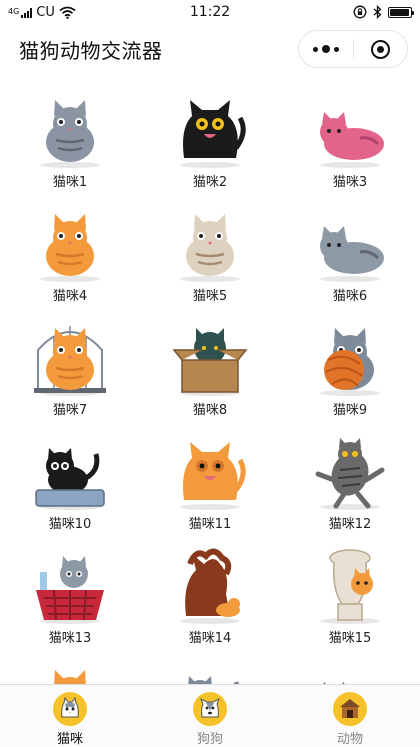 Image resolution: width=420 pixels, height=747 pixels. I want to click on cat-item-label: 猫咪7, so click(70, 410).